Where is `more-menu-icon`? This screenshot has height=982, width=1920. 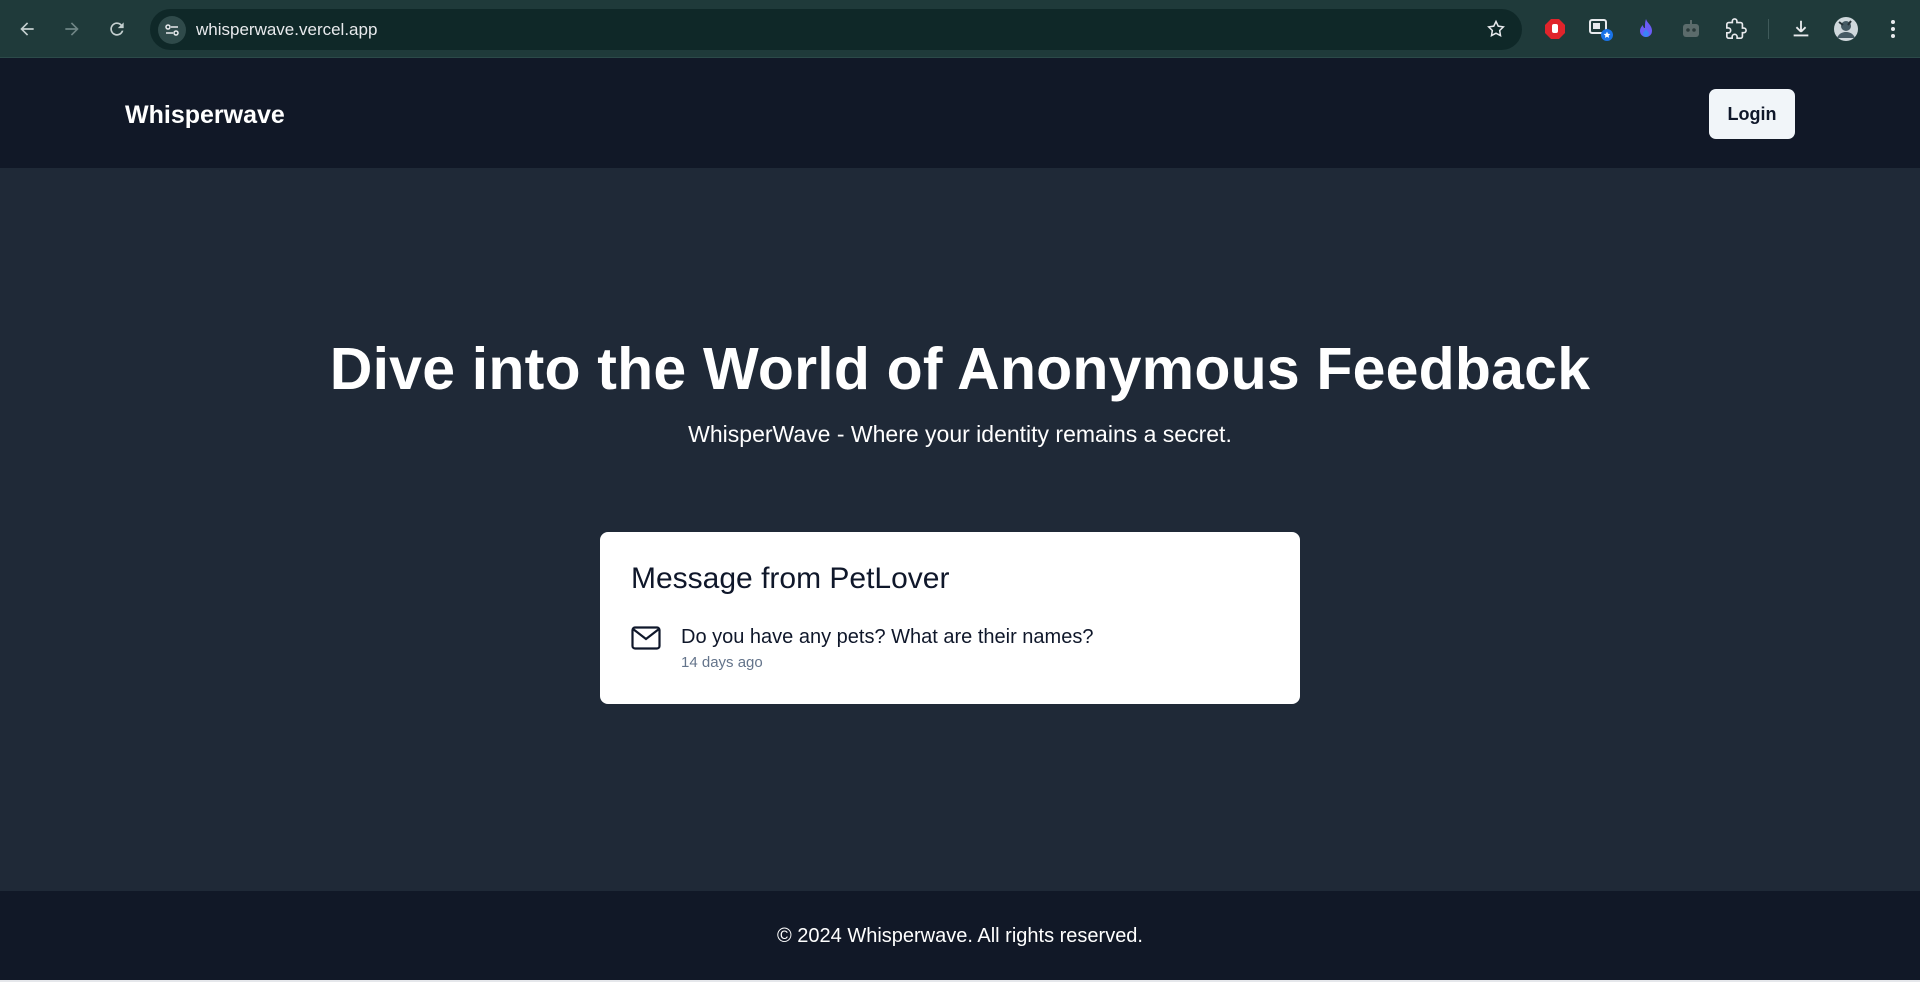 more-menu-icon is located at coordinates (1893, 29).